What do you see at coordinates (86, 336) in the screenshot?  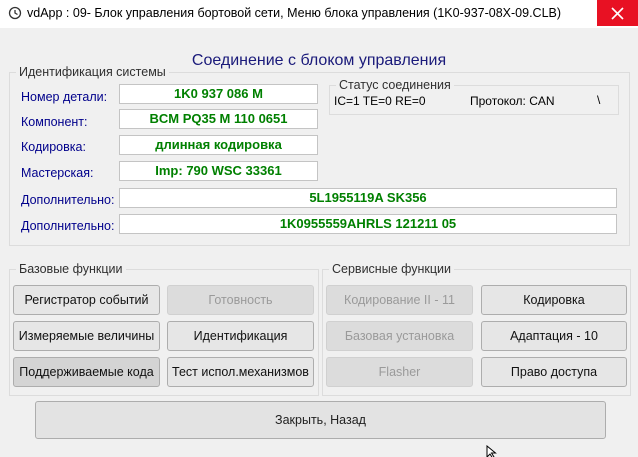 I see `measured-values-button: Измеряемые величины` at bounding box center [86, 336].